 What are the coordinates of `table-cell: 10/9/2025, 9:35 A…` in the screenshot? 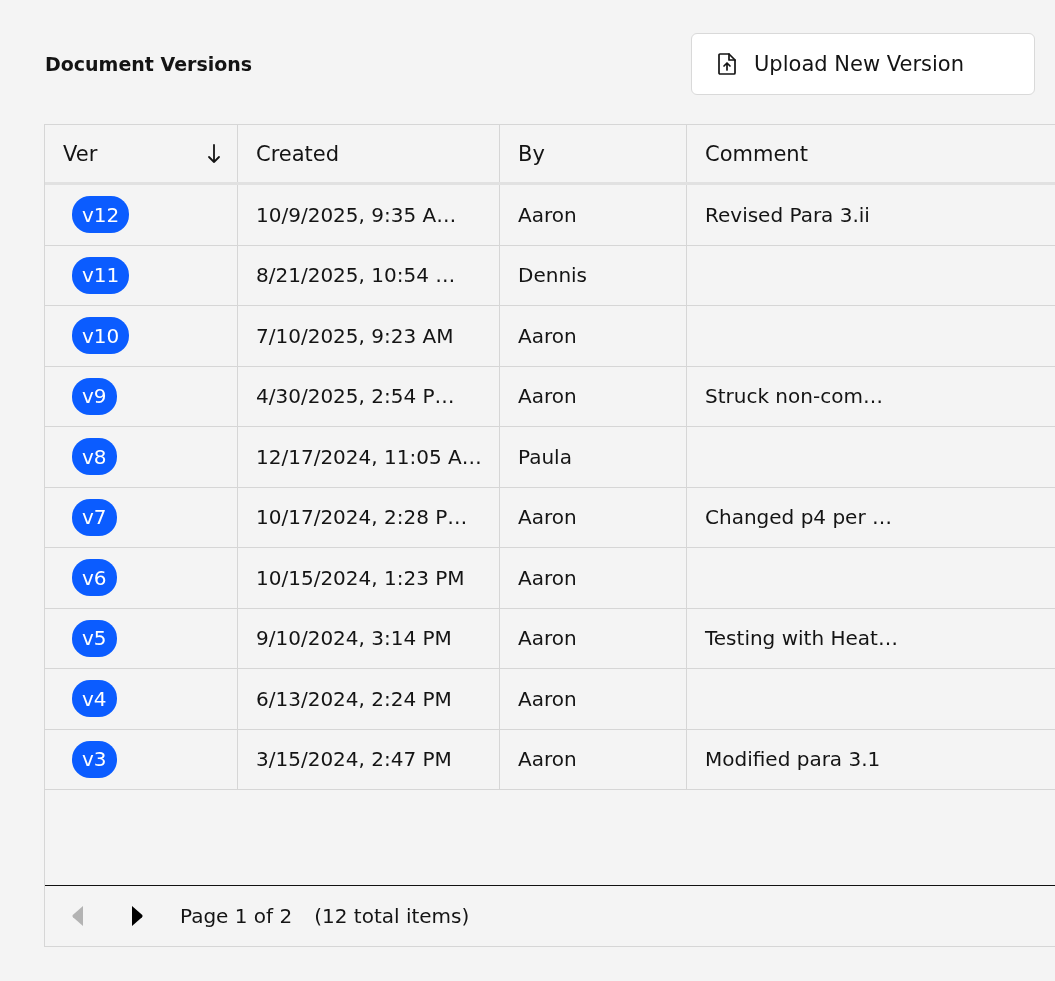 It's located at (369, 215).